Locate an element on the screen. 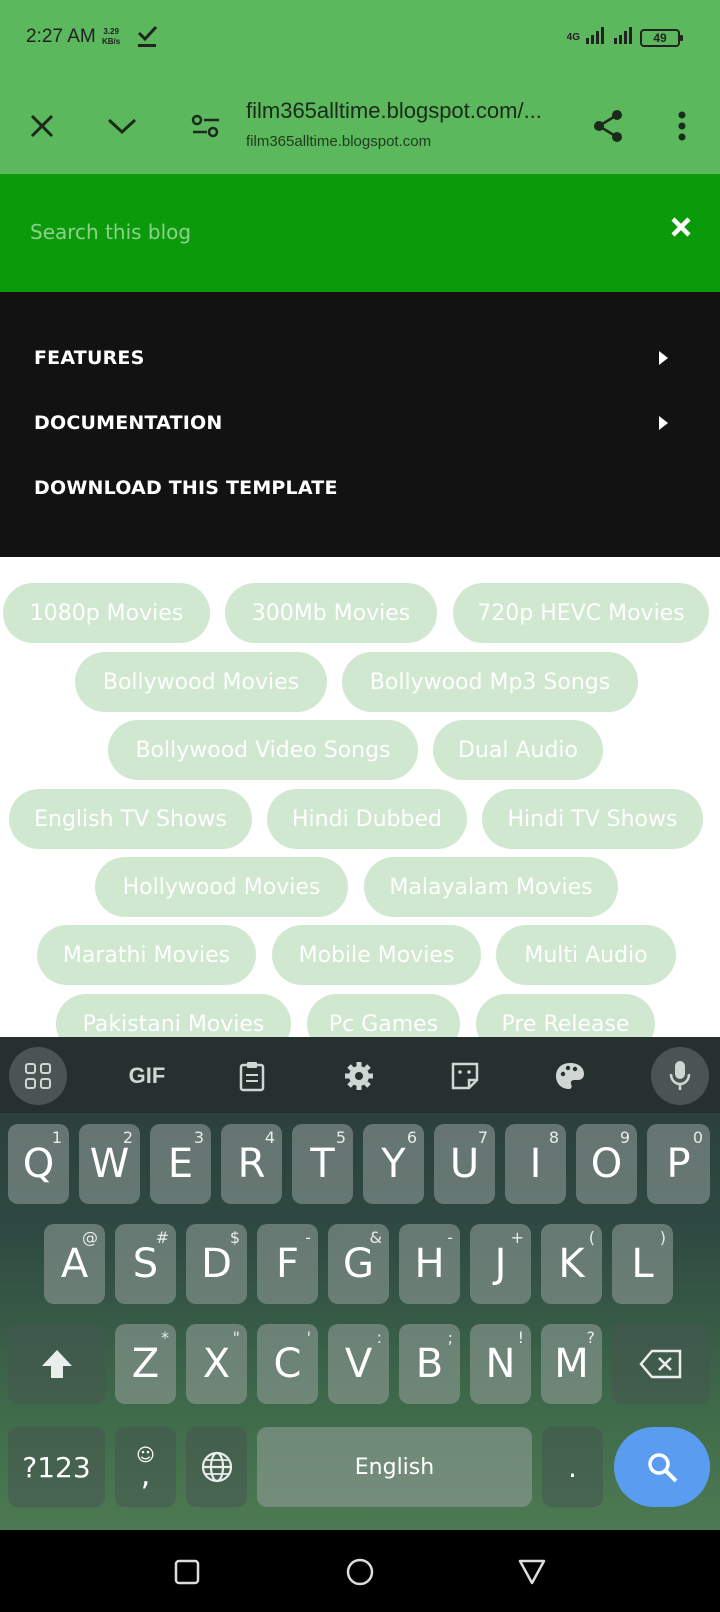 The image size is (720, 1612). key-v: V: is located at coordinates (358, 1364).